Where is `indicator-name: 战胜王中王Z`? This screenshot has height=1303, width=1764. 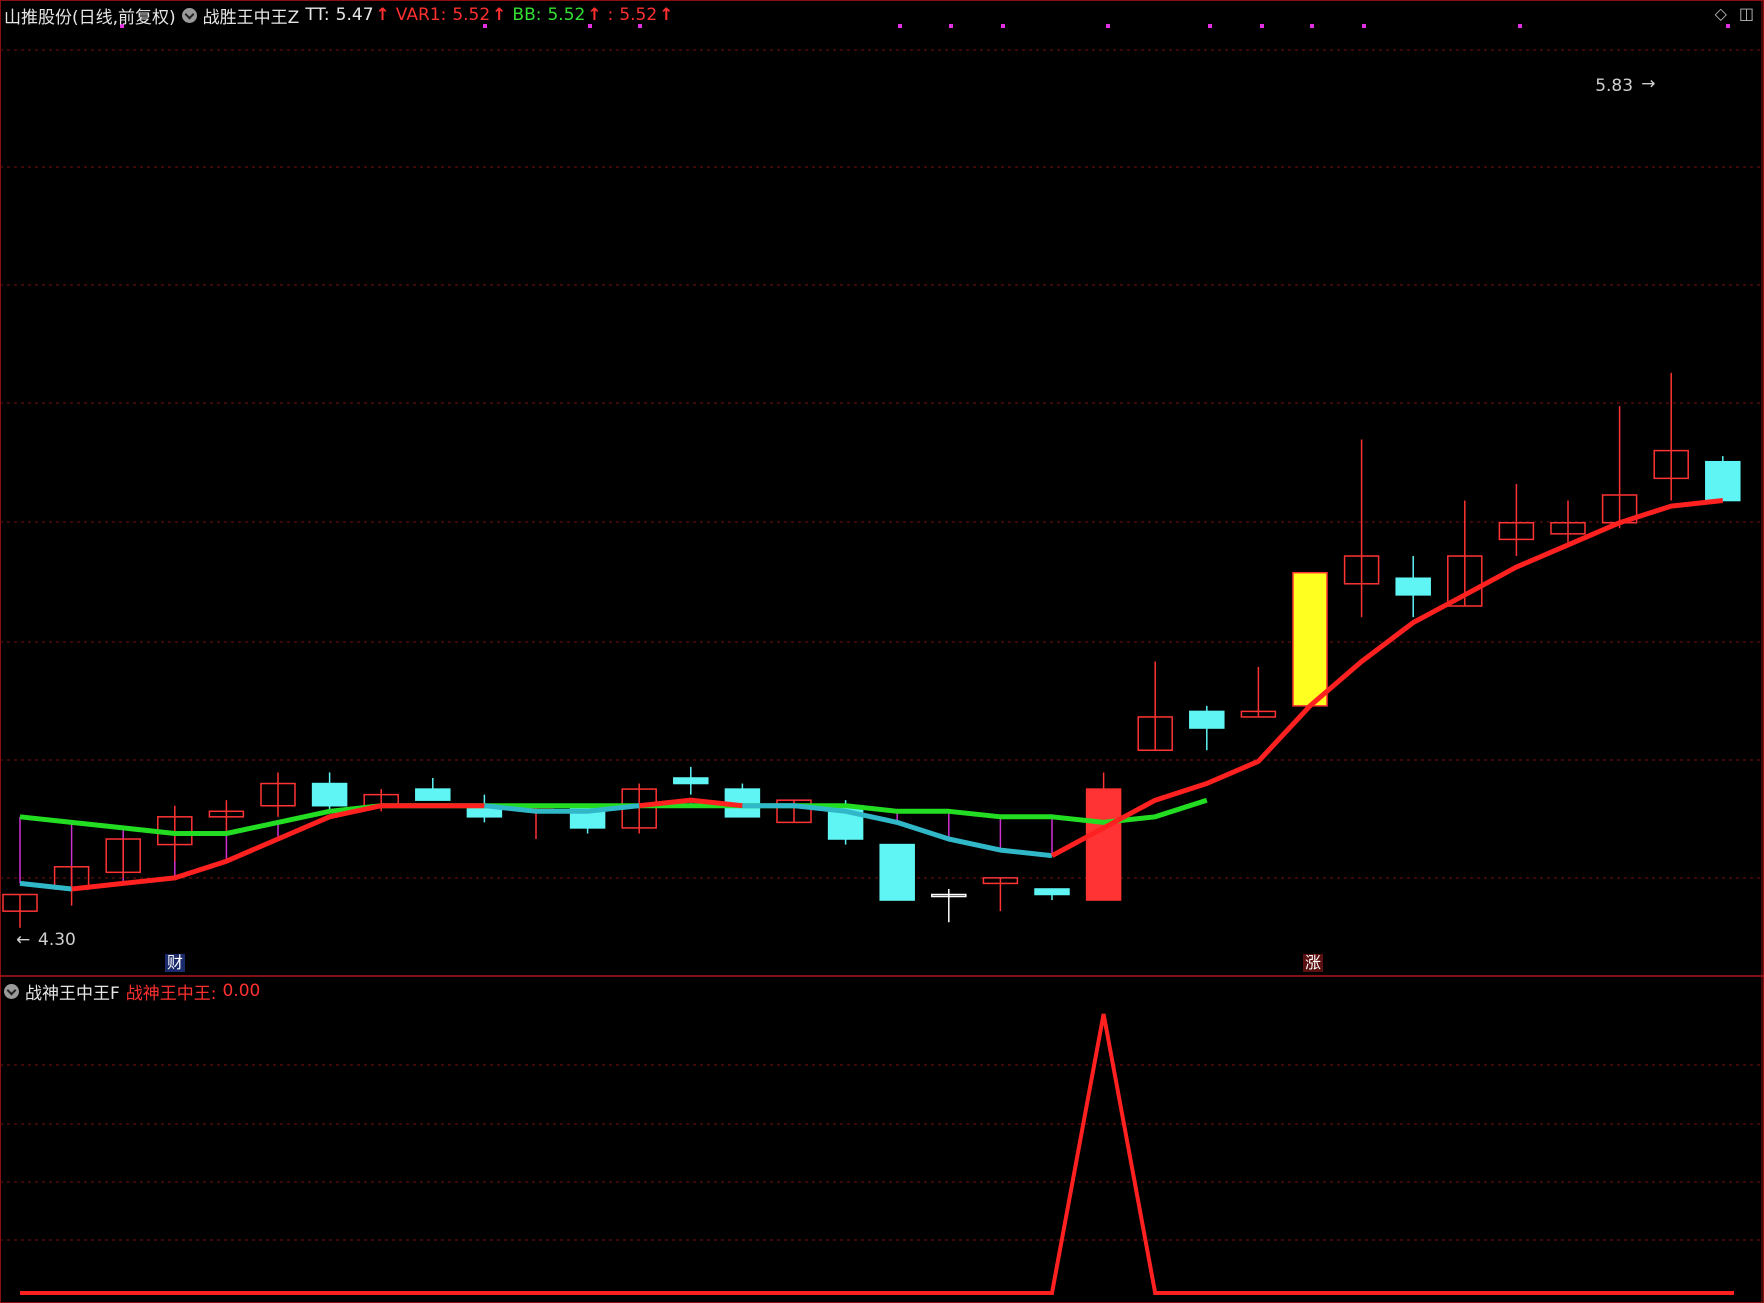 indicator-name: 战胜王中王Z is located at coordinates (251, 15).